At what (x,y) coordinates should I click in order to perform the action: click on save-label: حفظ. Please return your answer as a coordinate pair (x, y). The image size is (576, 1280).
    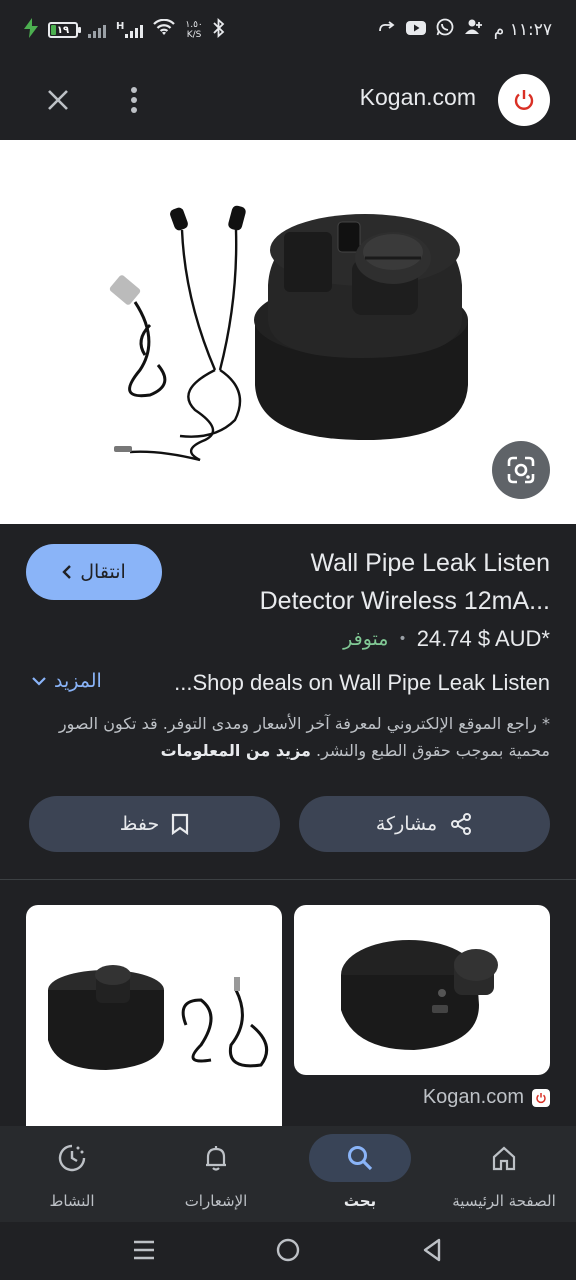
    Looking at the image, I should click on (139, 824).